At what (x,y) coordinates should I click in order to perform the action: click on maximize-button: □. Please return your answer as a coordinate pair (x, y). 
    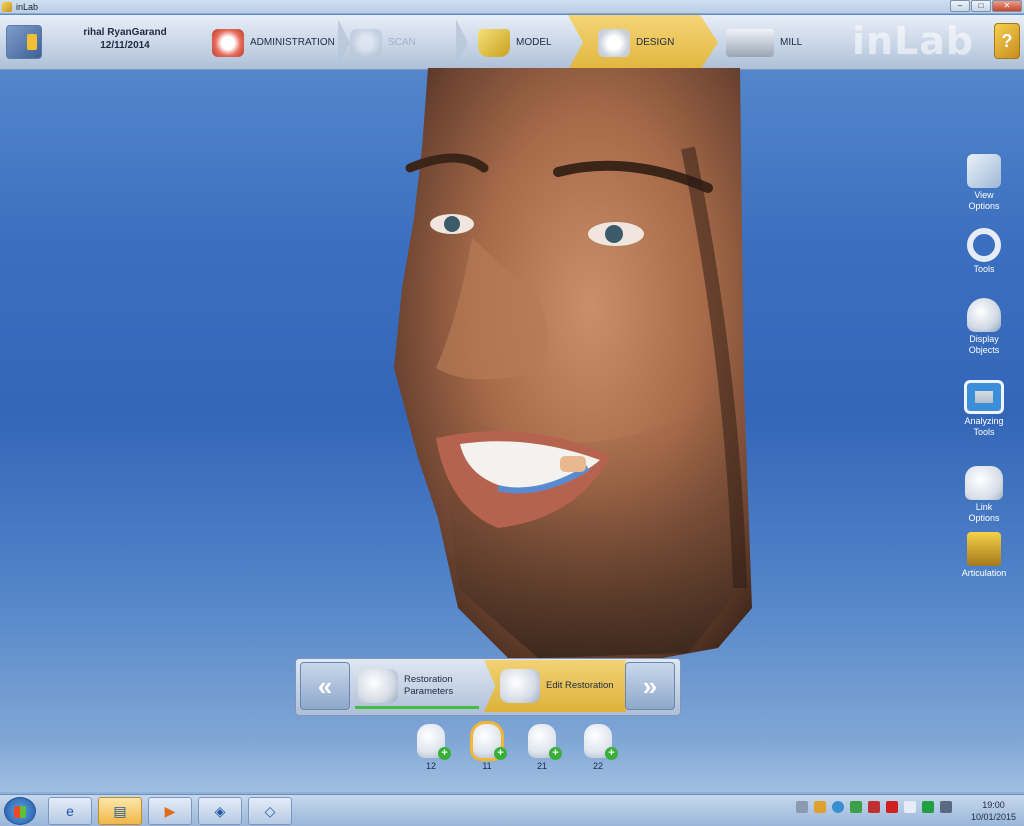
    Looking at the image, I should click on (981, 6).